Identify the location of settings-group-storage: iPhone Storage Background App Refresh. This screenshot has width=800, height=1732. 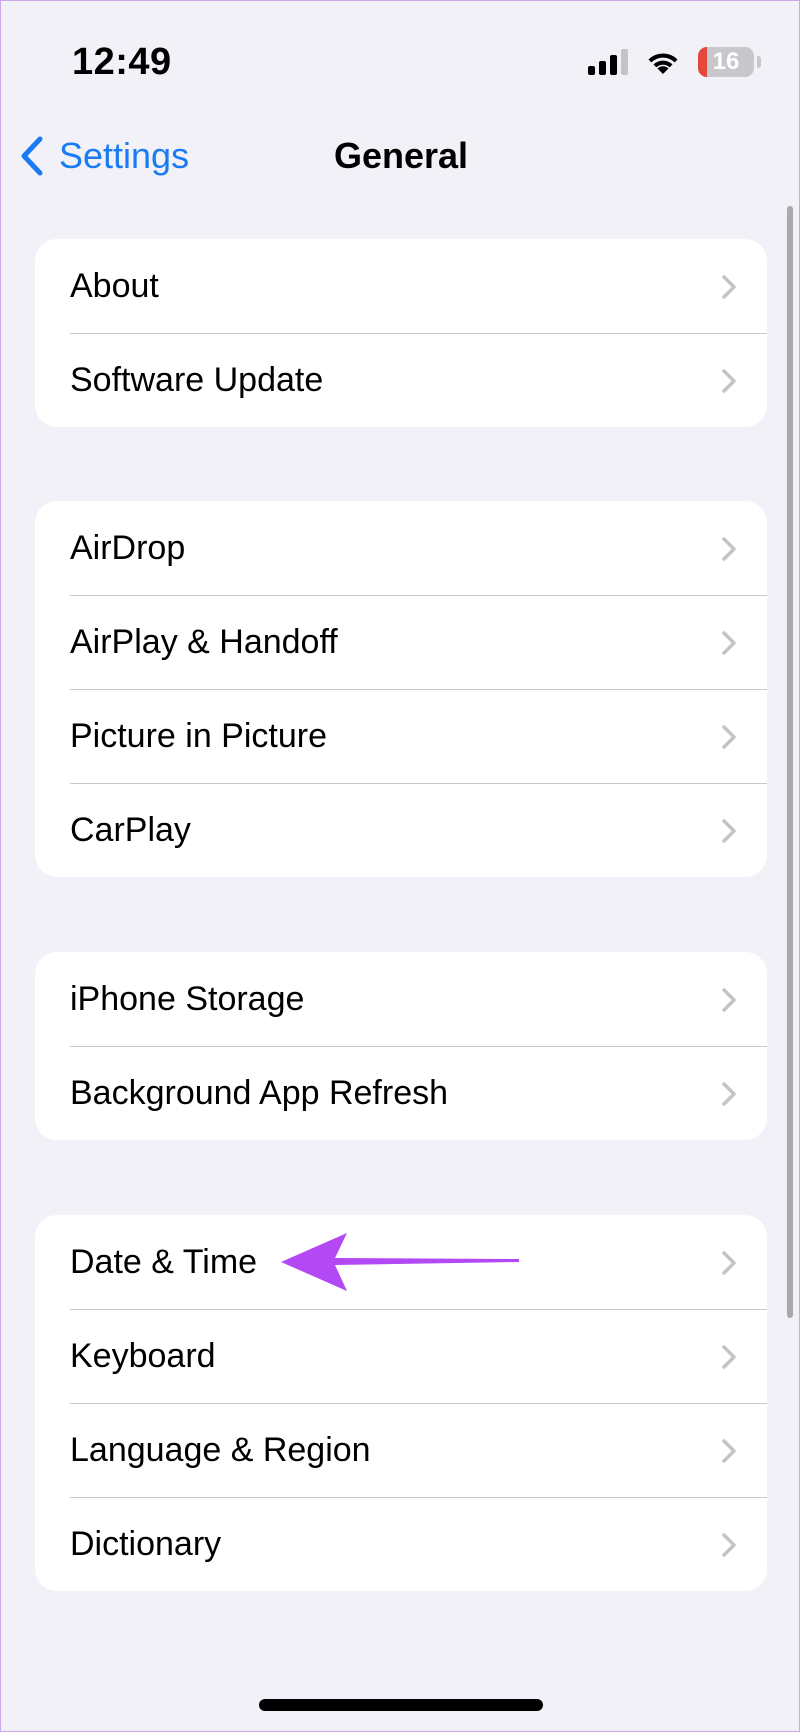
(401, 1046).